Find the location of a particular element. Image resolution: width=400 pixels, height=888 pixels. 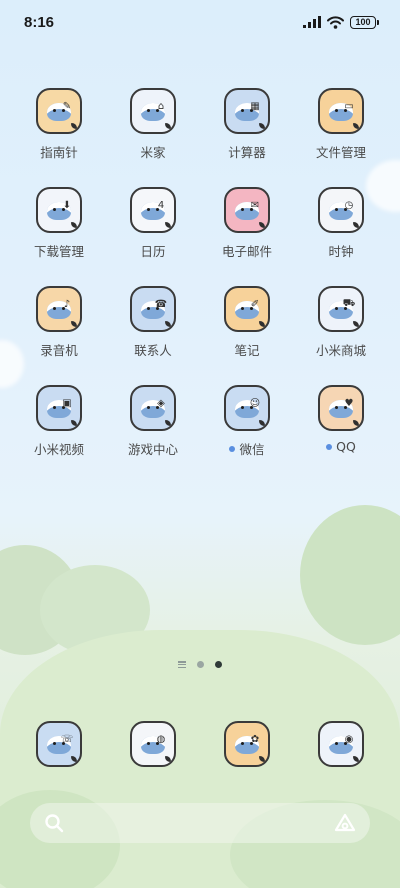

app-14: ☺ 微信 is located at coordinates (247, 421).